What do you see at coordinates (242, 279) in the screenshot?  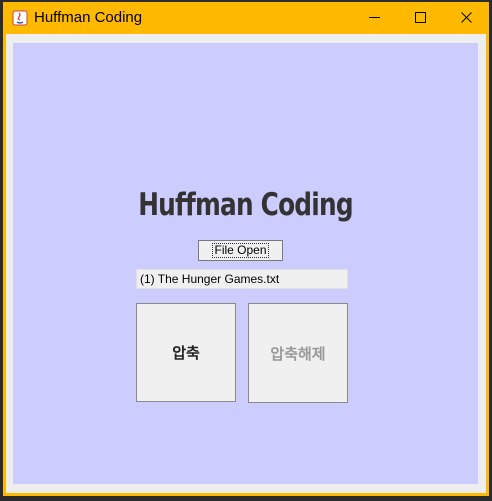 I see `filename-field: (1) The Hunger Games.txt` at bounding box center [242, 279].